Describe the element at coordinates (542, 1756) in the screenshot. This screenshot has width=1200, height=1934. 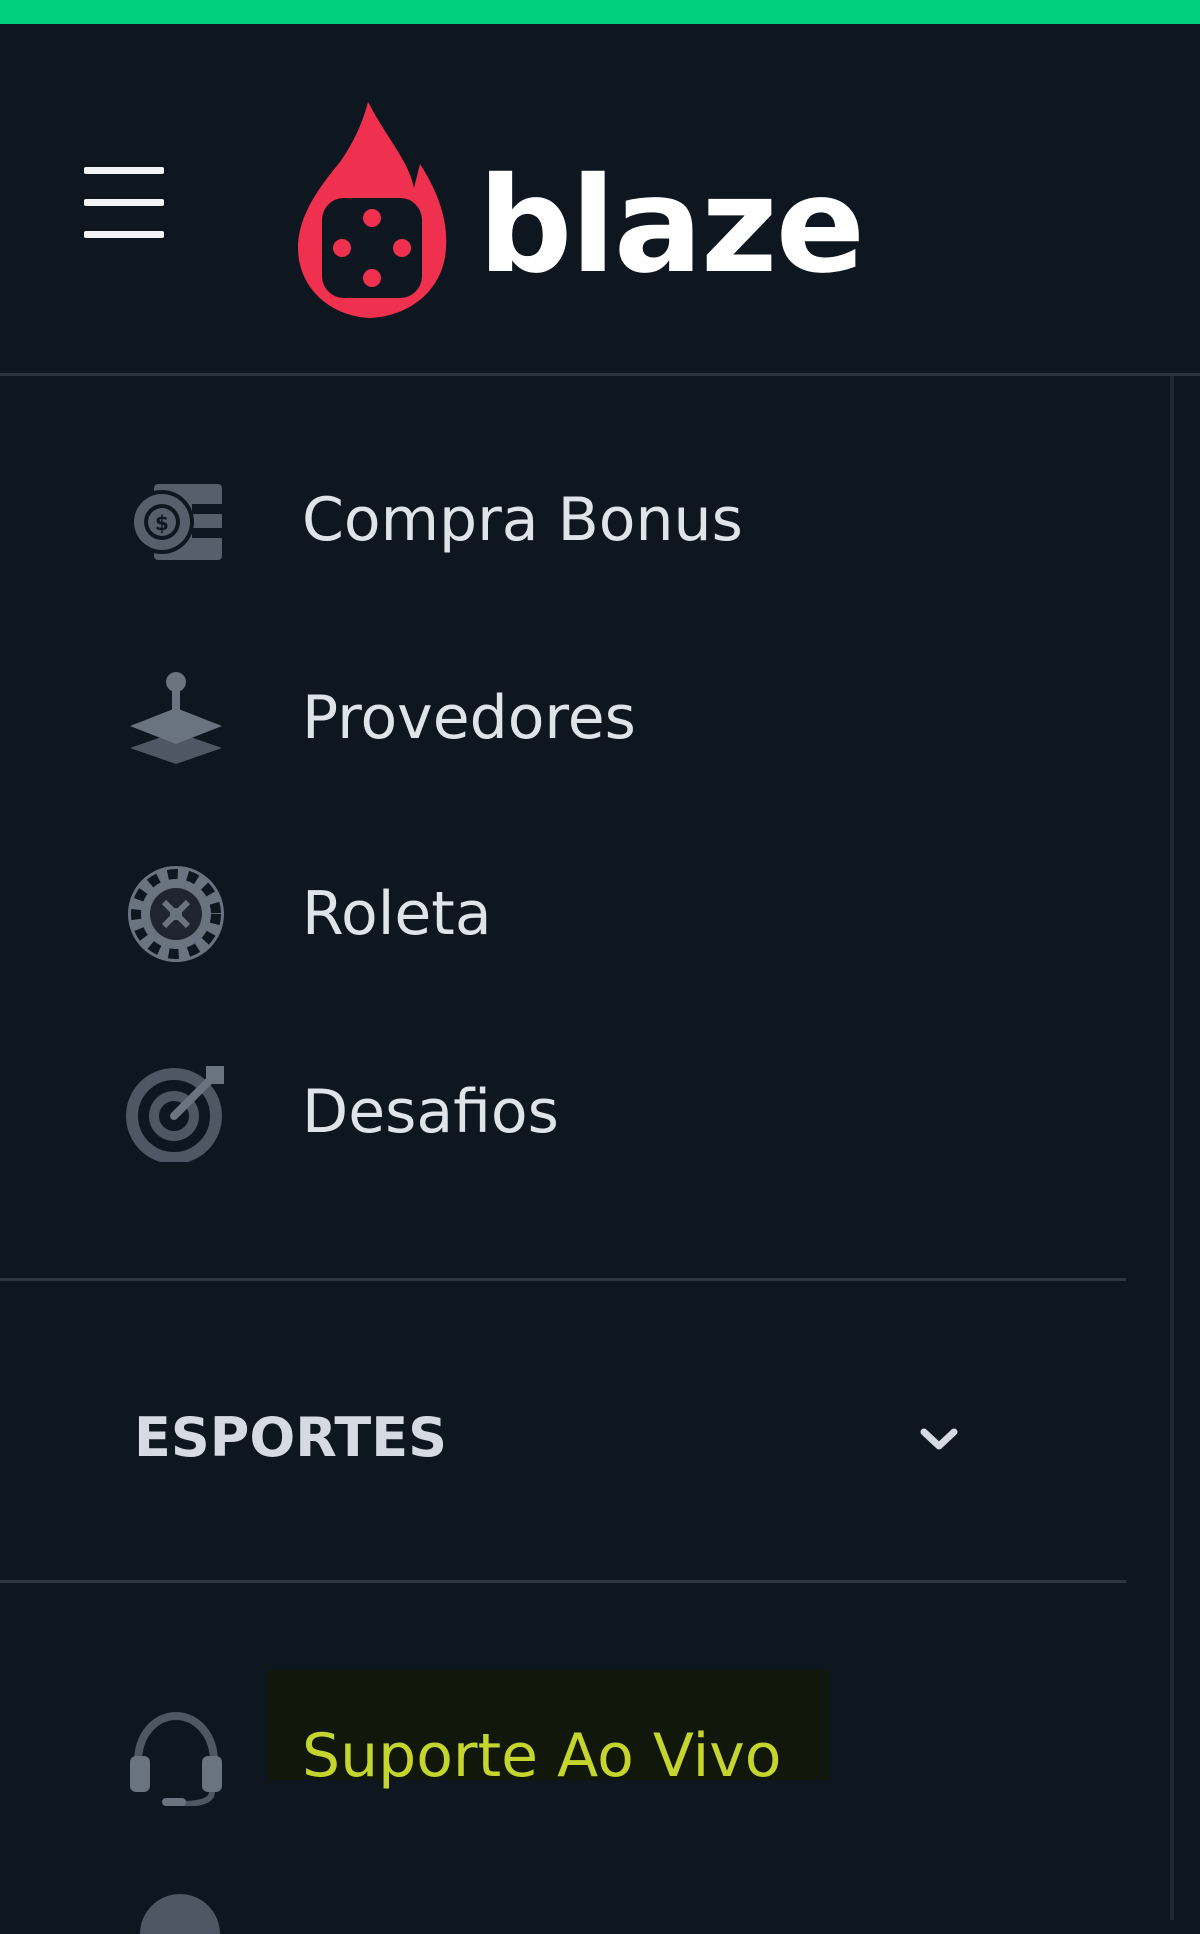
I see `menu-item-label: Suporte Ao Vivo` at that location.